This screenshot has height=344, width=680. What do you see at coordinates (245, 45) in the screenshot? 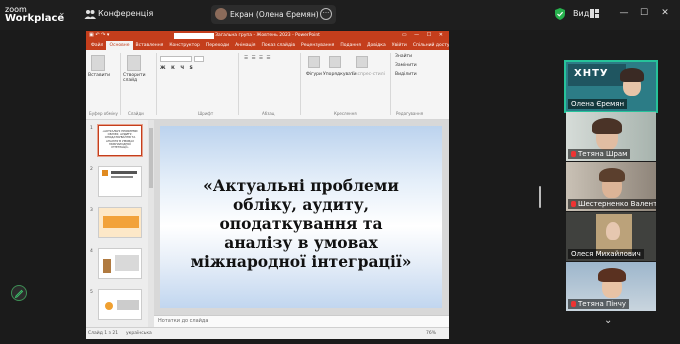
I see `tab-animations: Анімація` at bounding box center [245, 45].